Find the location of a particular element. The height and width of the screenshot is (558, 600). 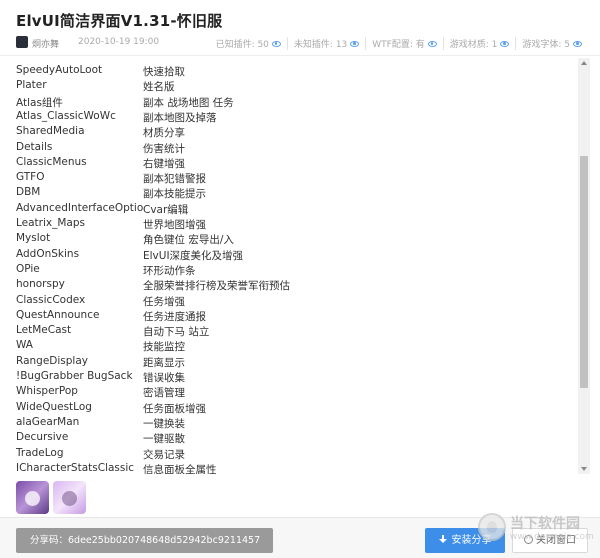

addon-description: 姓名版 is located at coordinates (159, 87).